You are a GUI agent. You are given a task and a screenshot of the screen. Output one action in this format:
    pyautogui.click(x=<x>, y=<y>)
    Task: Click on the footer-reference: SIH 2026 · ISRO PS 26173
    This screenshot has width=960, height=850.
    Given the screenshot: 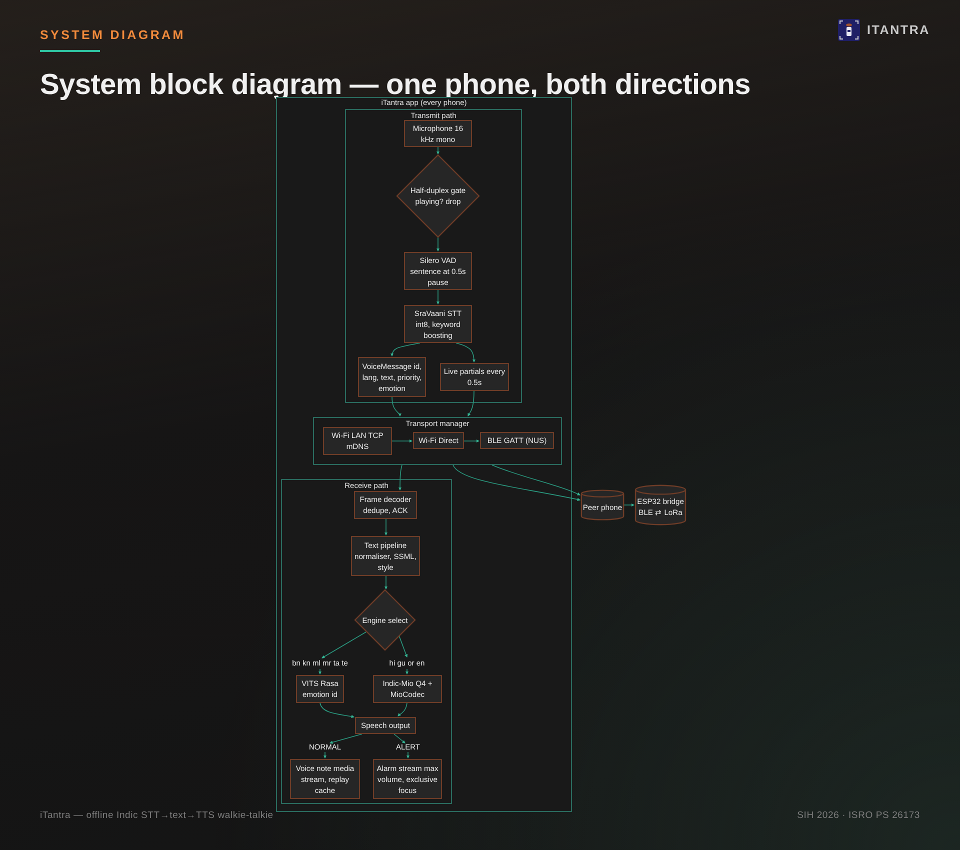 What is the action you would take?
    pyautogui.click(x=858, y=815)
    